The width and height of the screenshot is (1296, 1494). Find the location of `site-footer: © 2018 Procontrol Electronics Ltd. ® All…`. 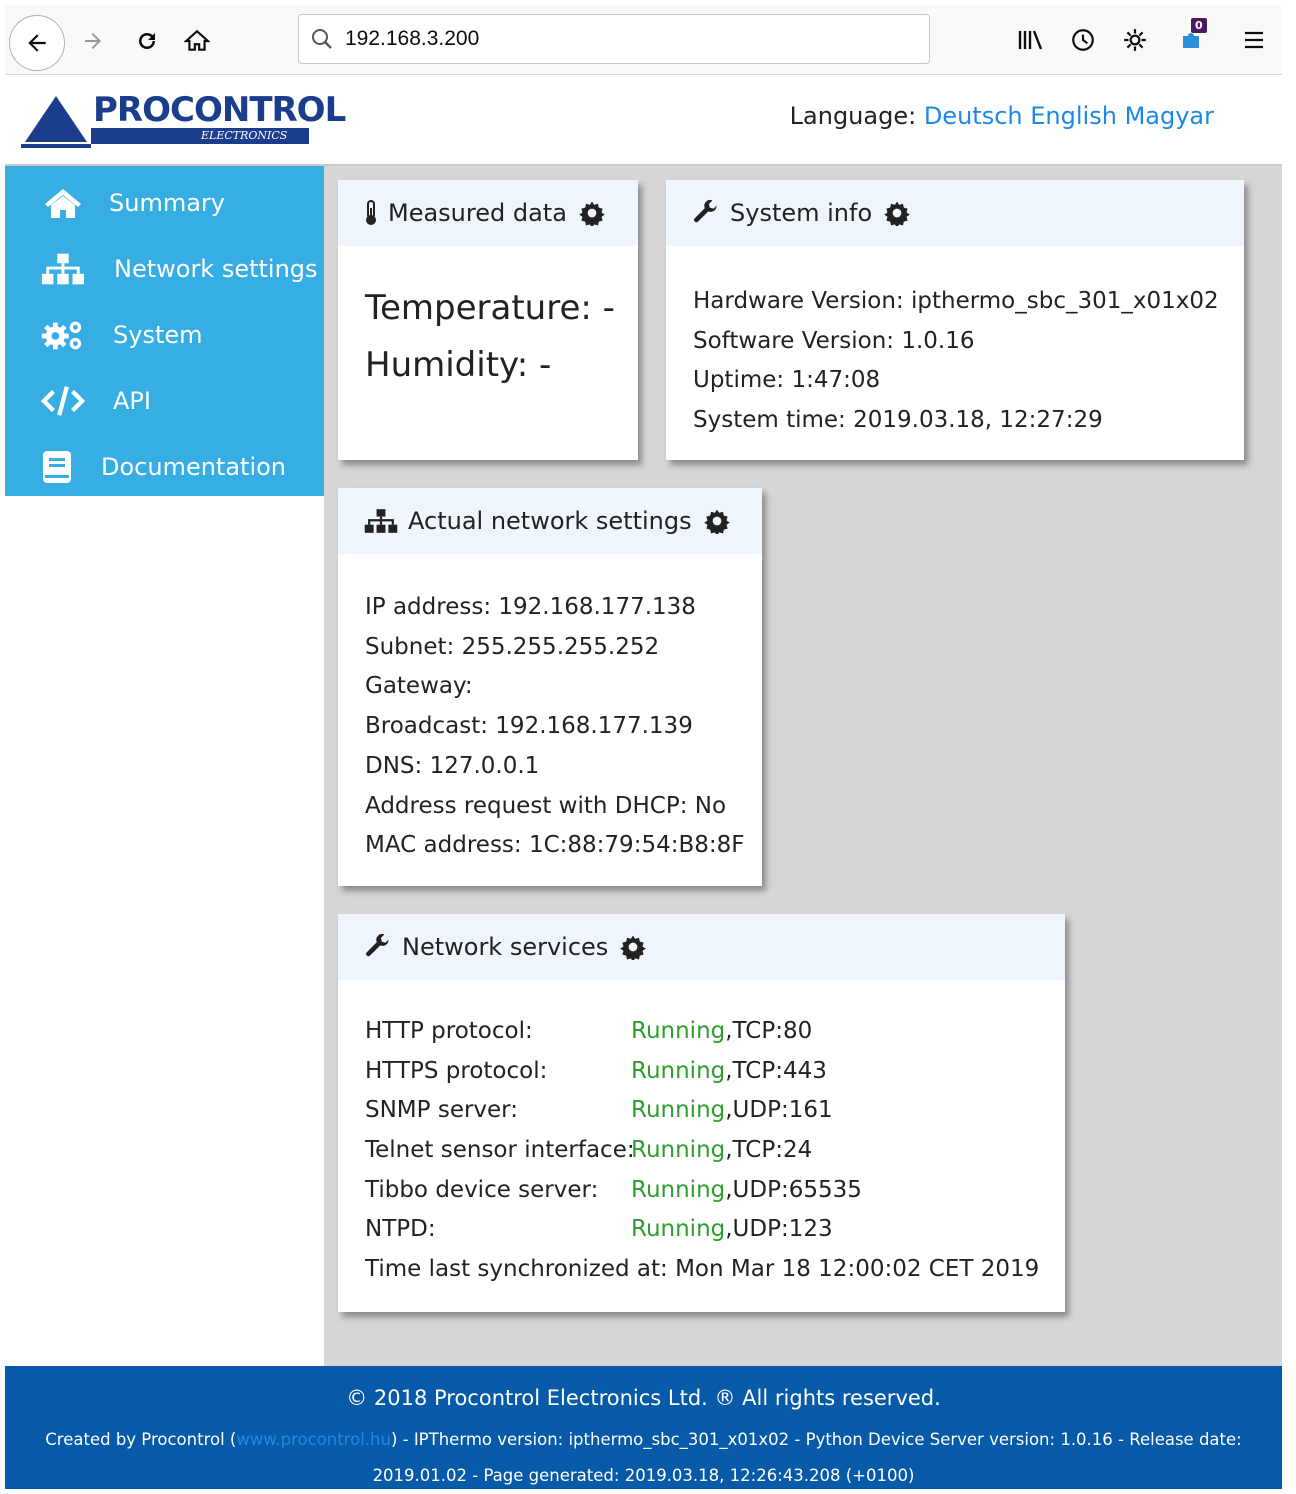

site-footer: © 2018 Procontrol Electronics Ltd. ® All… is located at coordinates (643, 1427).